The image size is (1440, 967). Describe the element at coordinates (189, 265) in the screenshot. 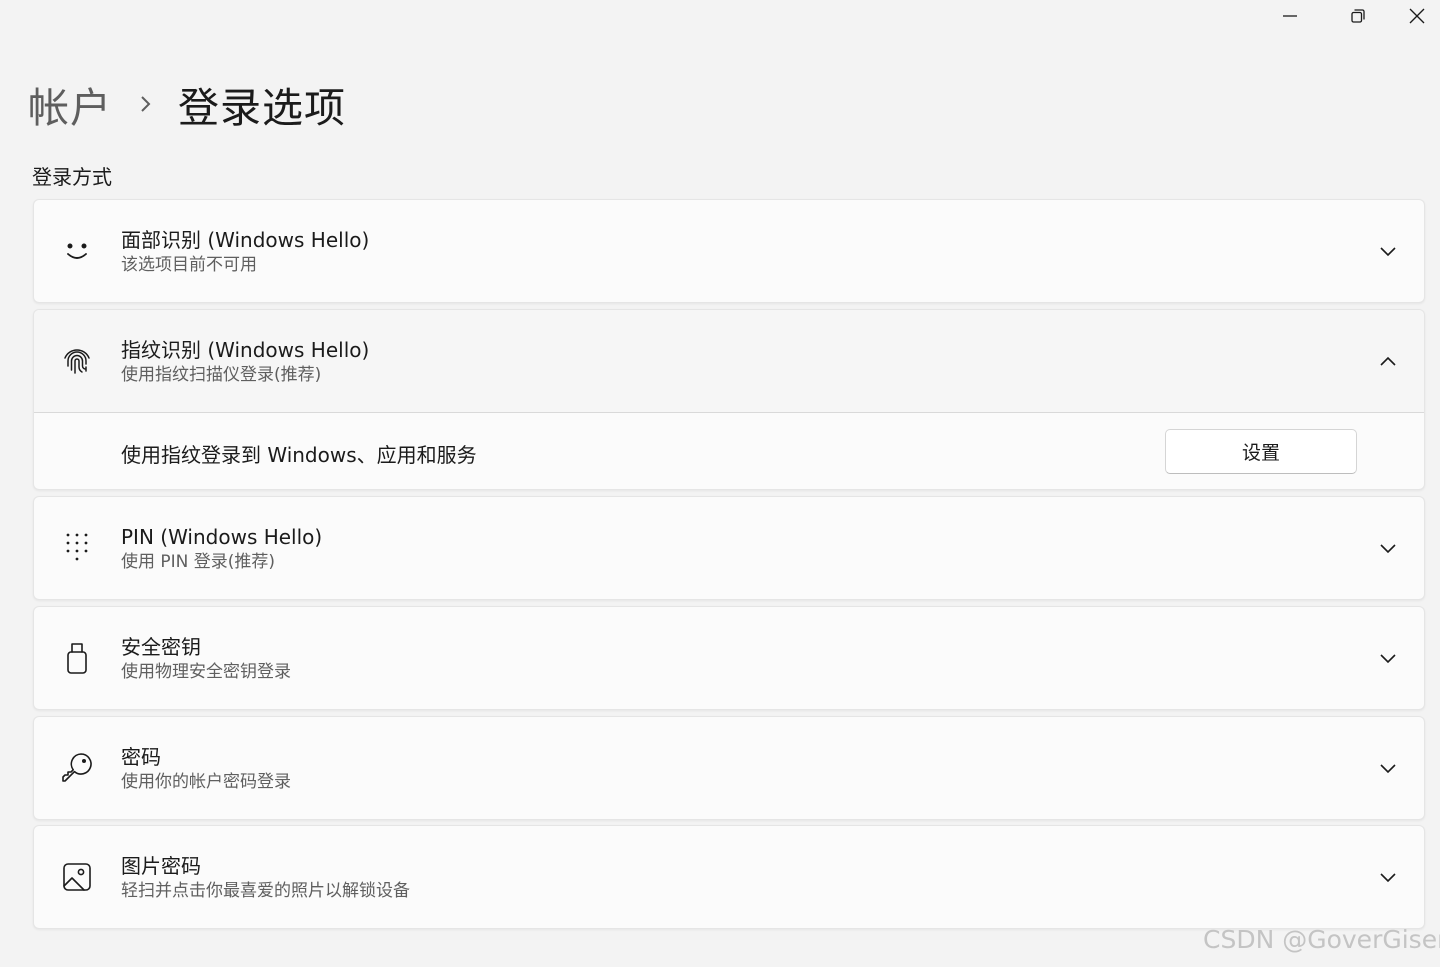

I see `card-subtitle: 该选项目前不可用` at that location.